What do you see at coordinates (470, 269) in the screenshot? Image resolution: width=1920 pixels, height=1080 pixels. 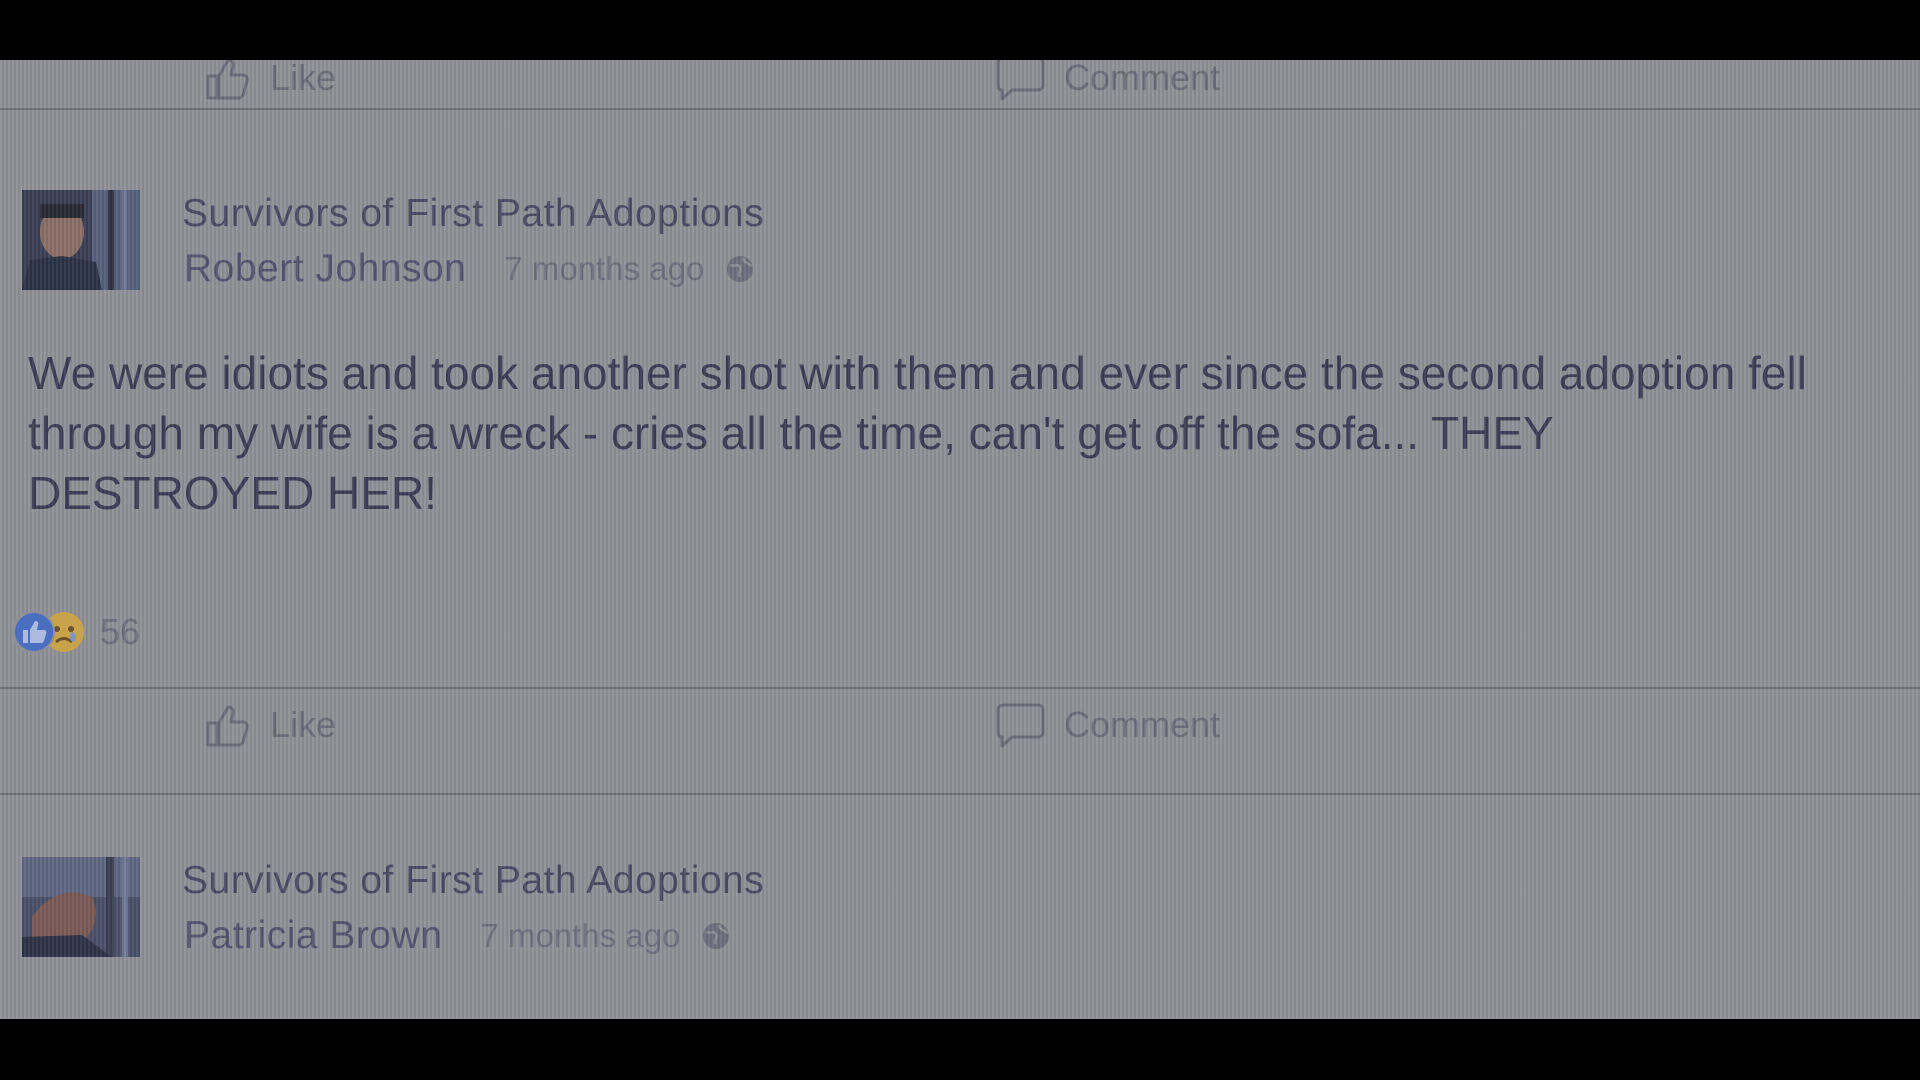 I see `post-meta: Robert Johnson 7 months ago` at bounding box center [470, 269].